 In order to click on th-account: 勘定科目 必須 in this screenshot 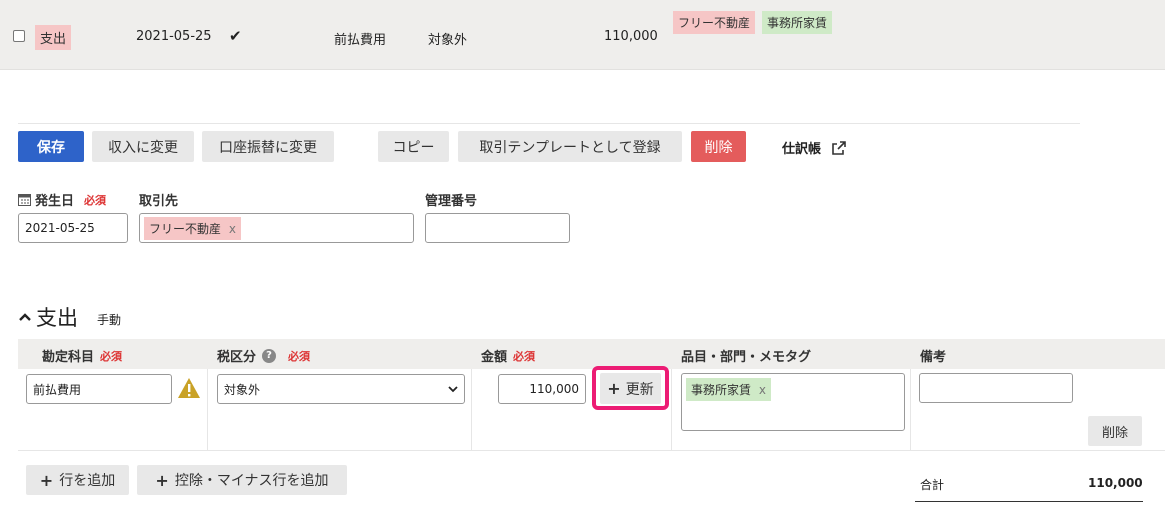, I will do `click(82, 356)`.